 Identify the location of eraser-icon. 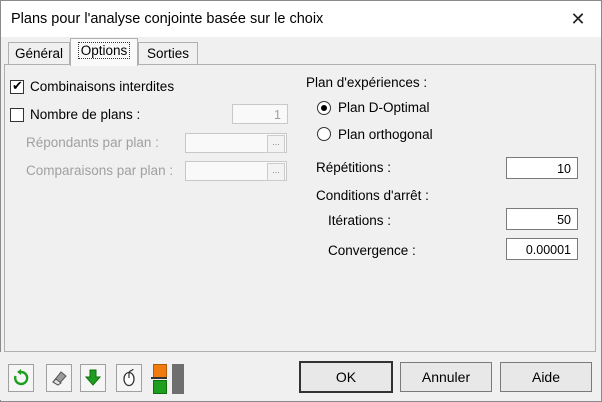
(59, 378).